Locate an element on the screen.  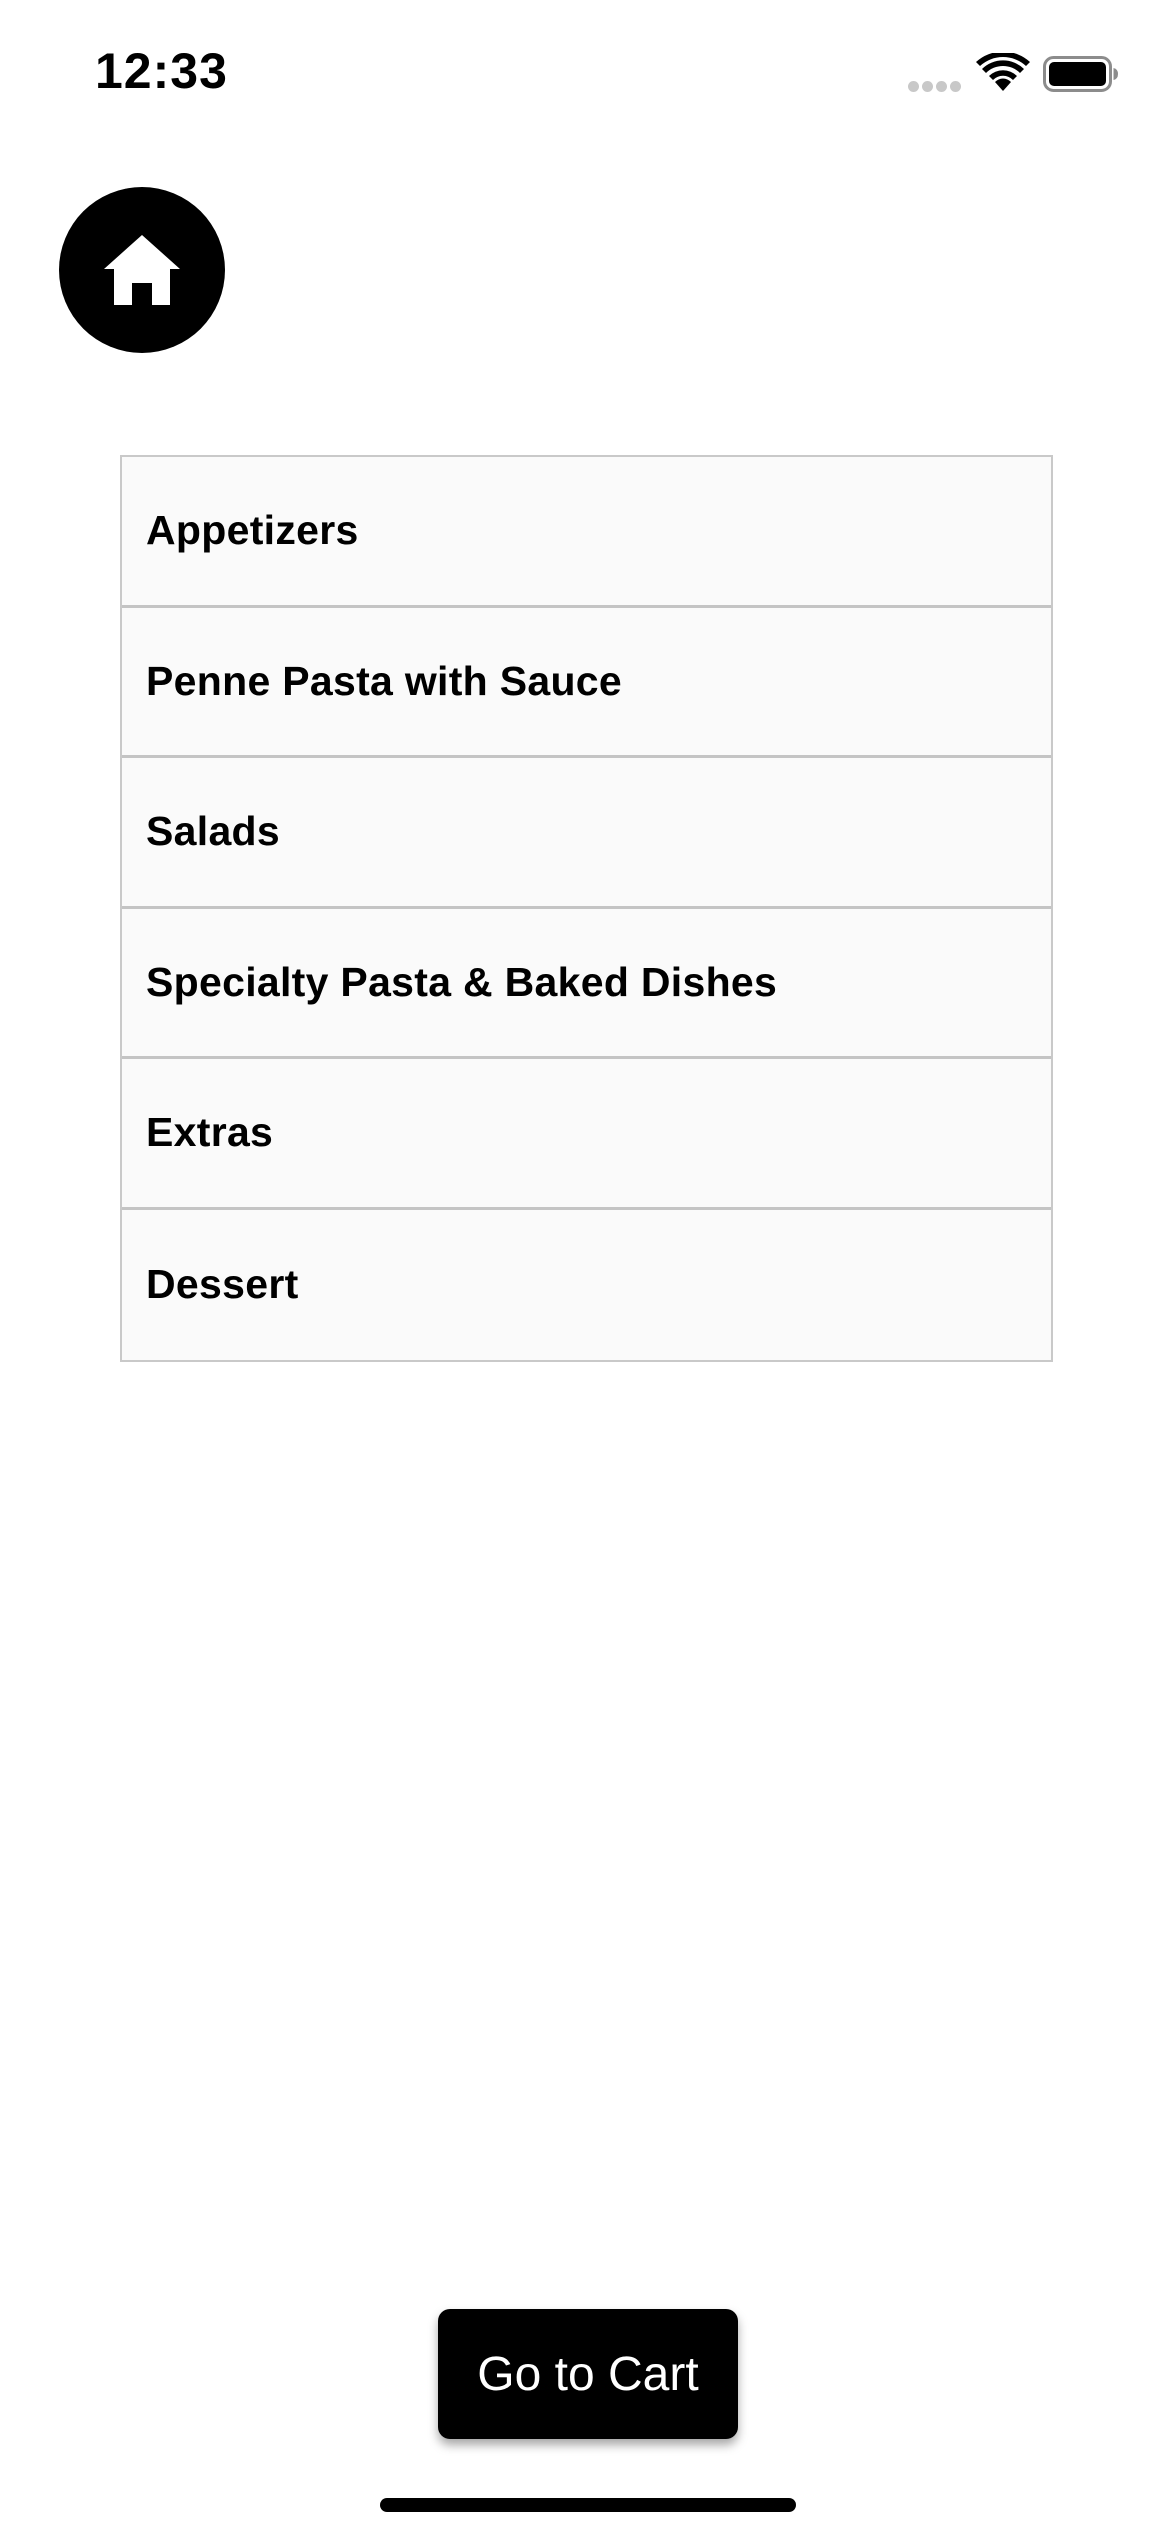
go-to-cart-button: Go to Cart is located at coordinates (588, 2374).